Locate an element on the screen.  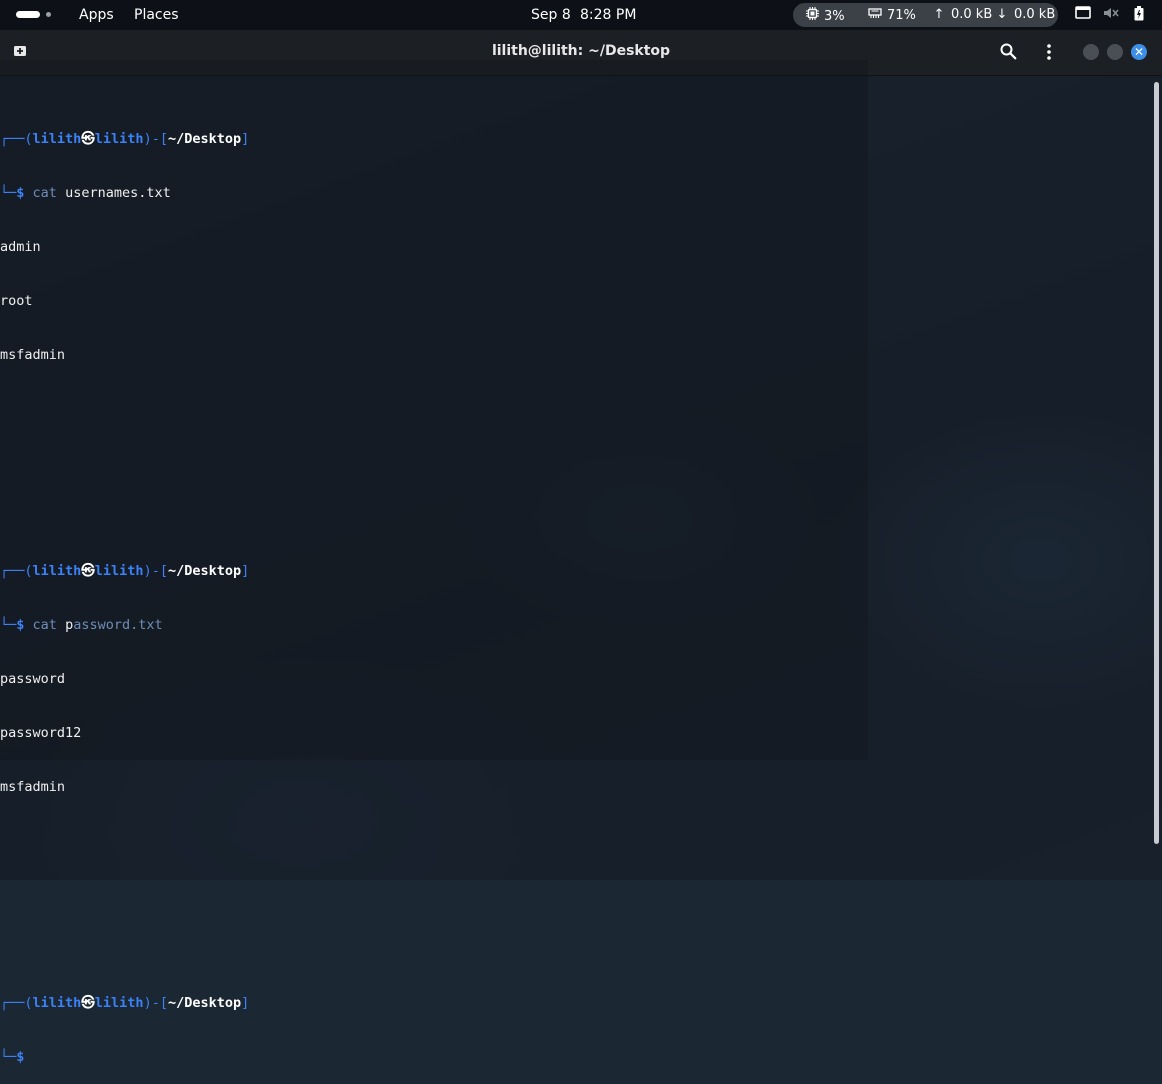
minimize-icon is located at coordinates (1091, 52).